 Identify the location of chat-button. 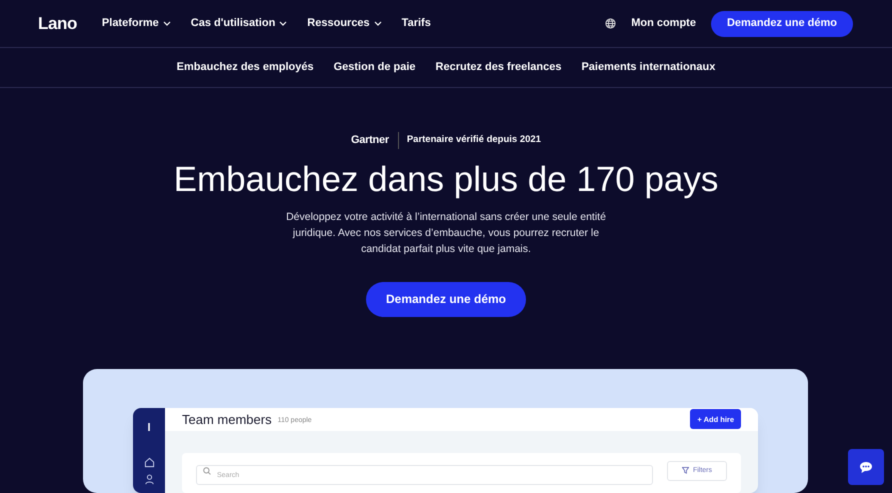
(866, 467).